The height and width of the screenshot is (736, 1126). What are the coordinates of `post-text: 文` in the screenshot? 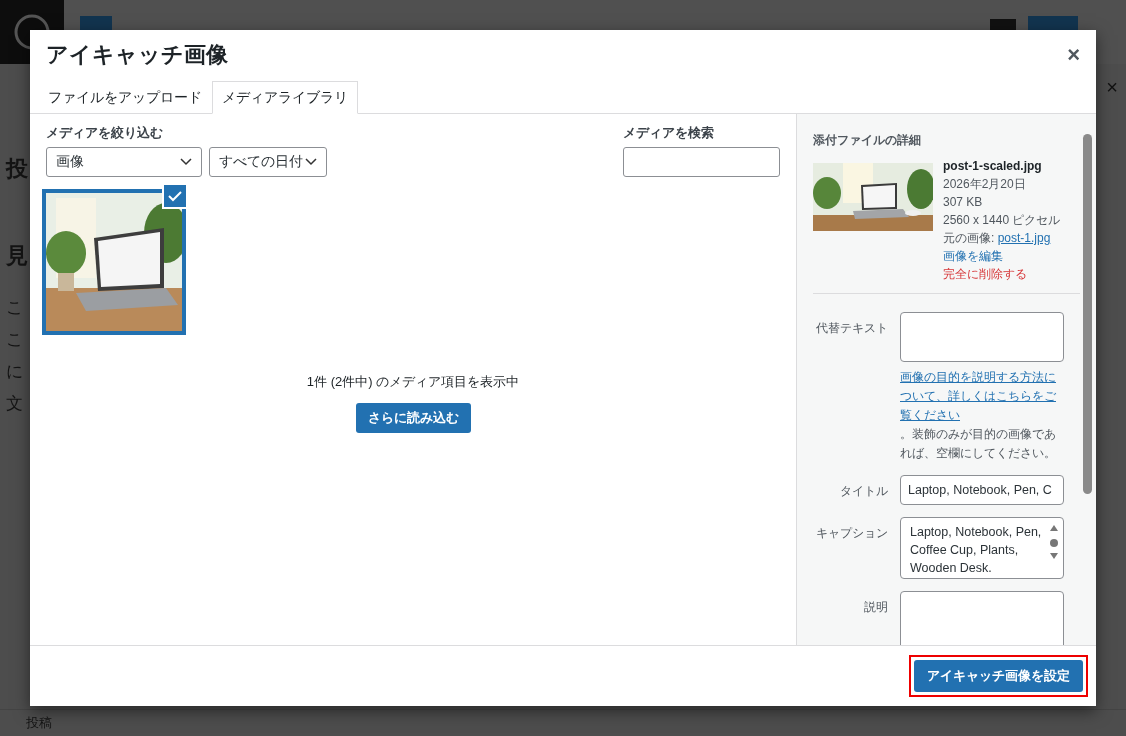 It's located at (15, 404).